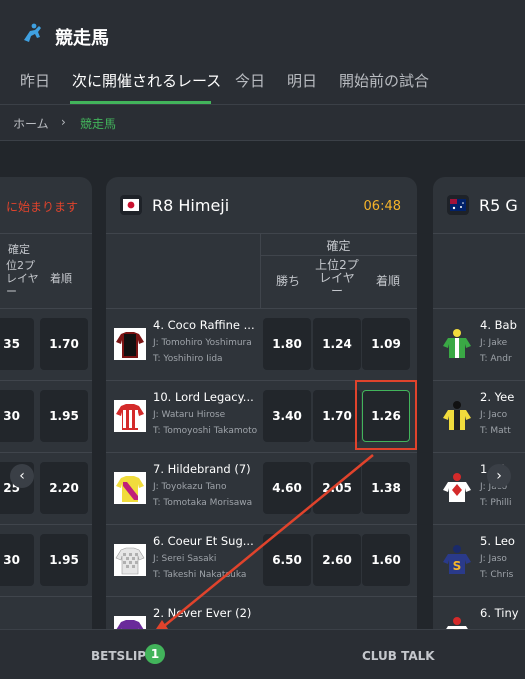 The height and width of the screenshot is (679, 525). What do you see at coordinates (337, 344) in the screenshot?
I see `odds-top2: 1.24` at bounding box center [337, 344].